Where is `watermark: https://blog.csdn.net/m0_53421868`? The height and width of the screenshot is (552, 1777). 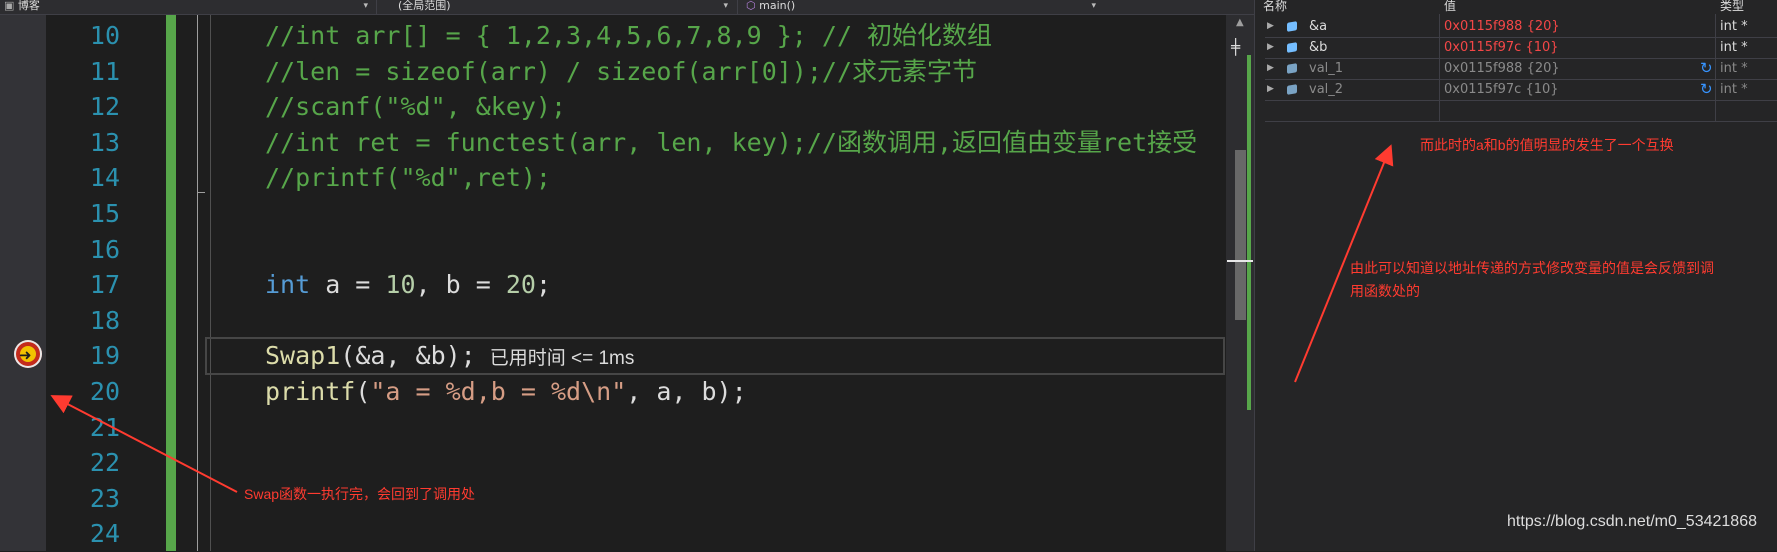
watermark: https://blog.csdn.net/m0_53421868 is located at coordinates (1632, 521).